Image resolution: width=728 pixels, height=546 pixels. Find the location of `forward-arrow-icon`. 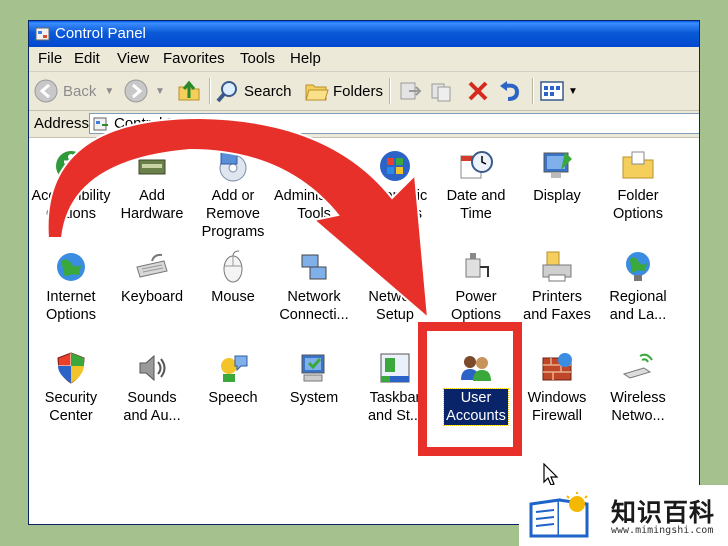

forward-arrow-icon is located at coordinates (136, 91).